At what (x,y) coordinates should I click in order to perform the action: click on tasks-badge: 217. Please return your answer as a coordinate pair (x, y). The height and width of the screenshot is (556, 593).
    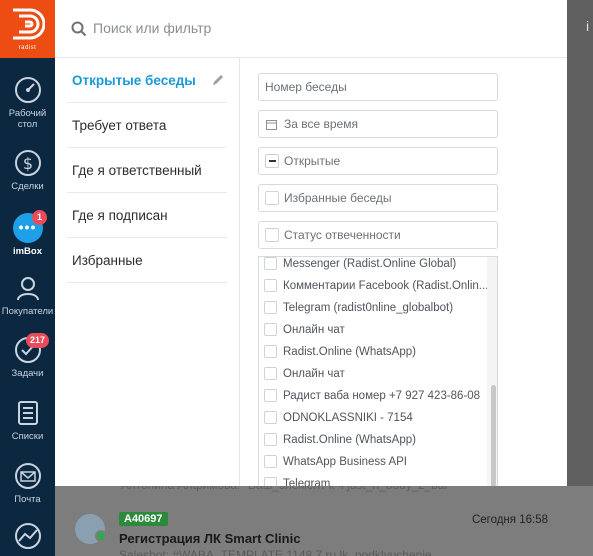
    Looking at the image, I should click on (38, 340).